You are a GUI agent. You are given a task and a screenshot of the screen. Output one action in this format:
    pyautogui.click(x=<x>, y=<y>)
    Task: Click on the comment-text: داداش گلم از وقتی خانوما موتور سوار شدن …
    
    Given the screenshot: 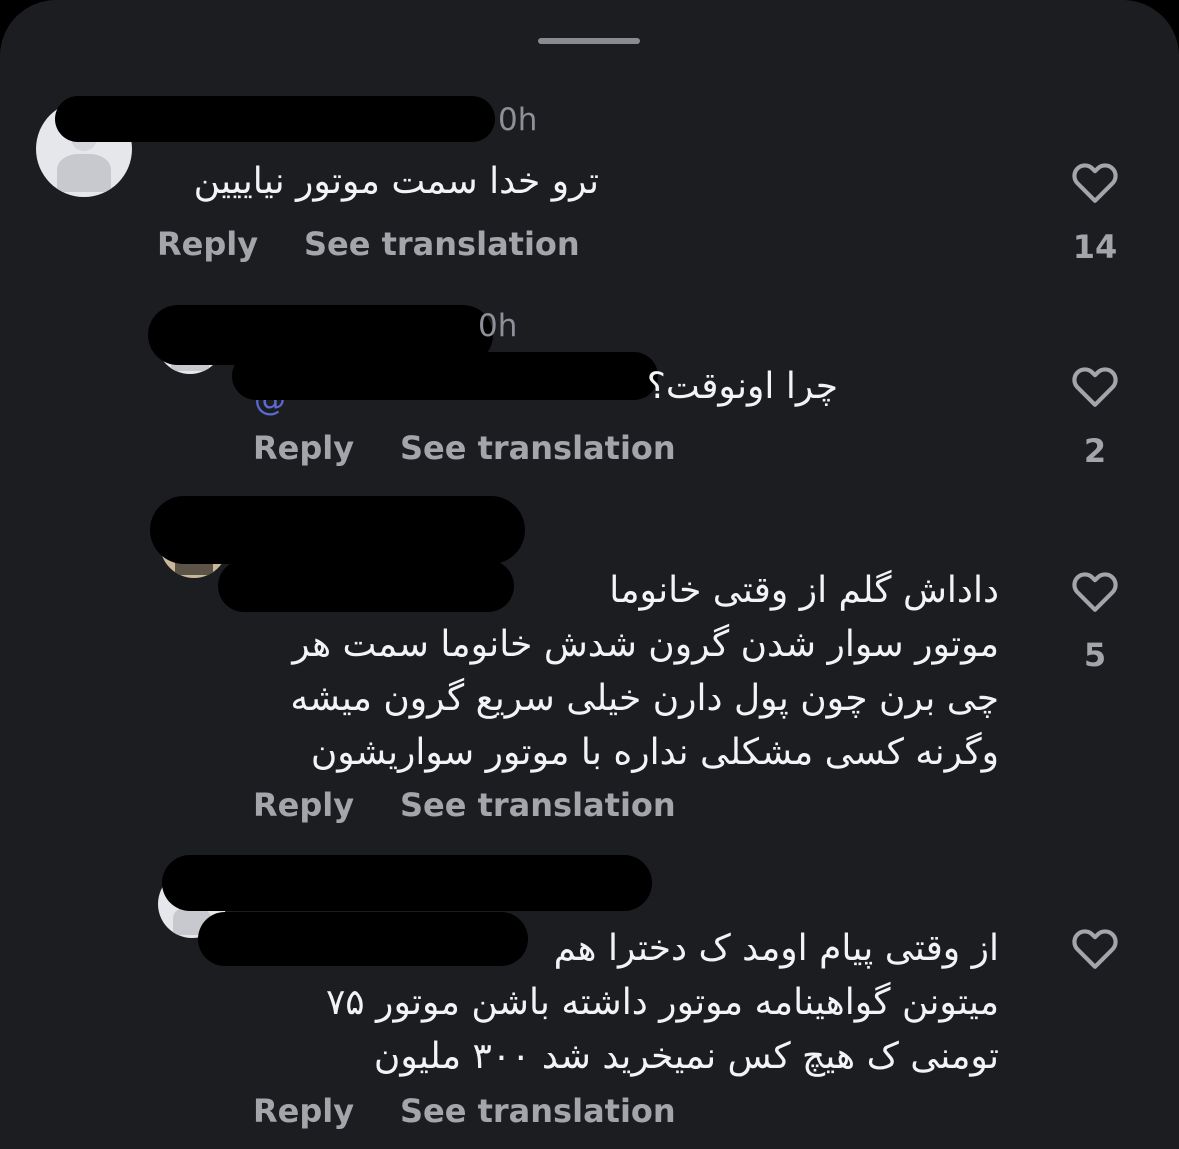 What is the action you would take?
    pyautogui.click(x=644, y=671)
    